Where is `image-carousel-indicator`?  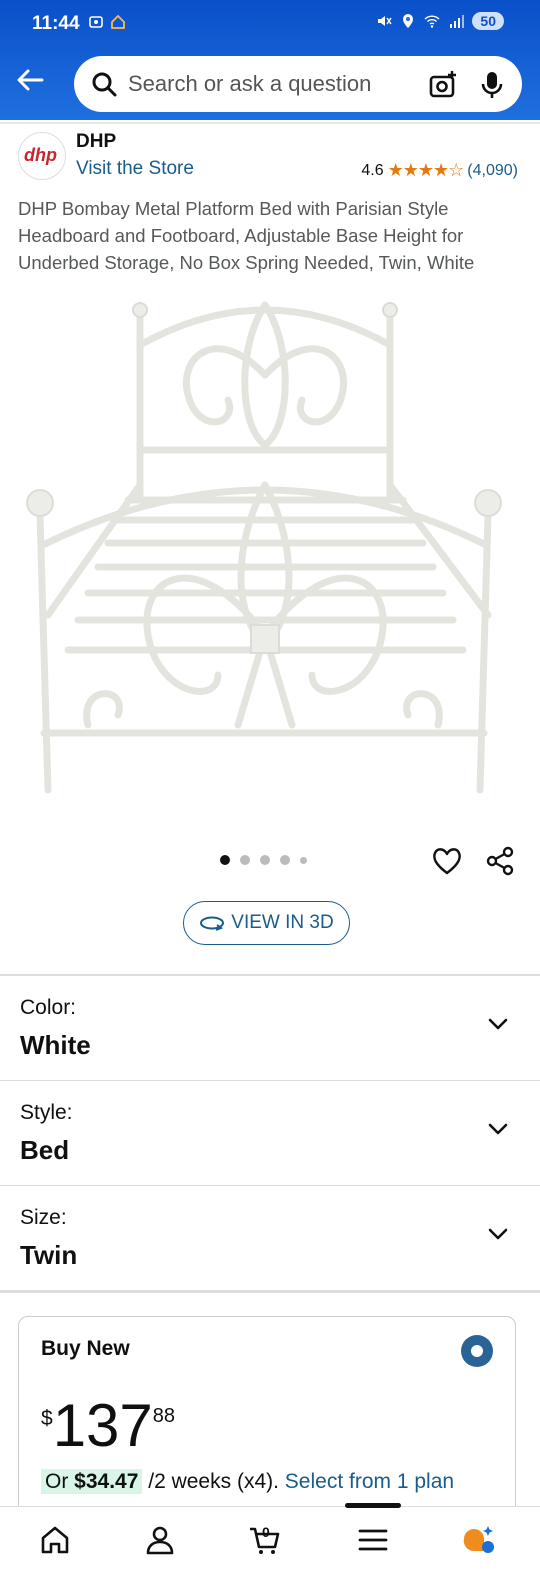
image-carousel-indicator is located at coordinates (263, 860).